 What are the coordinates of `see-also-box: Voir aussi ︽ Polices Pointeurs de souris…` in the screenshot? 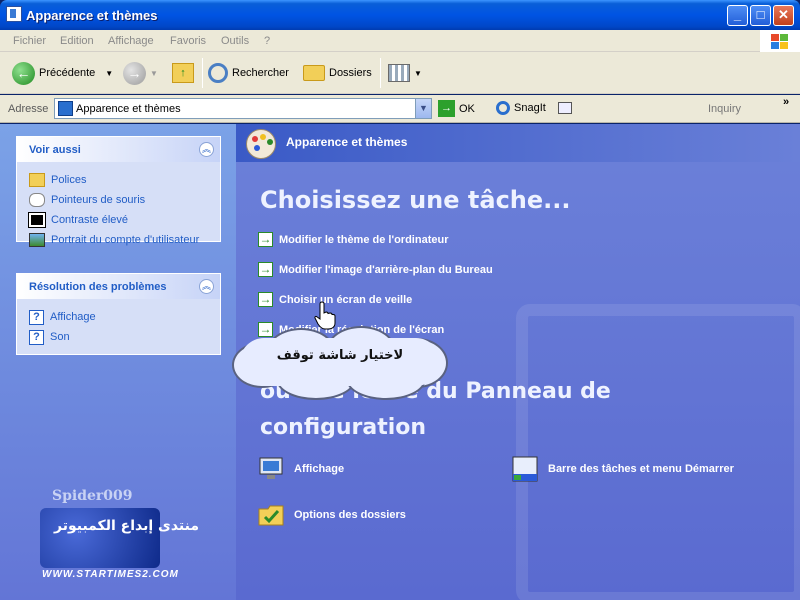 It's located at (118, 191).